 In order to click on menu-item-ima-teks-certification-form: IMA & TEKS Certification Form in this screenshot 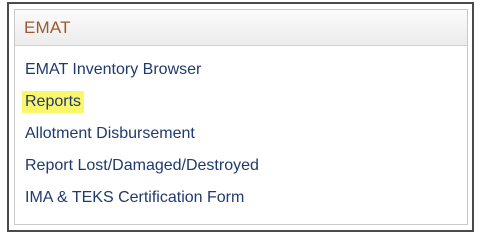, I will do `click(136, 198)`.